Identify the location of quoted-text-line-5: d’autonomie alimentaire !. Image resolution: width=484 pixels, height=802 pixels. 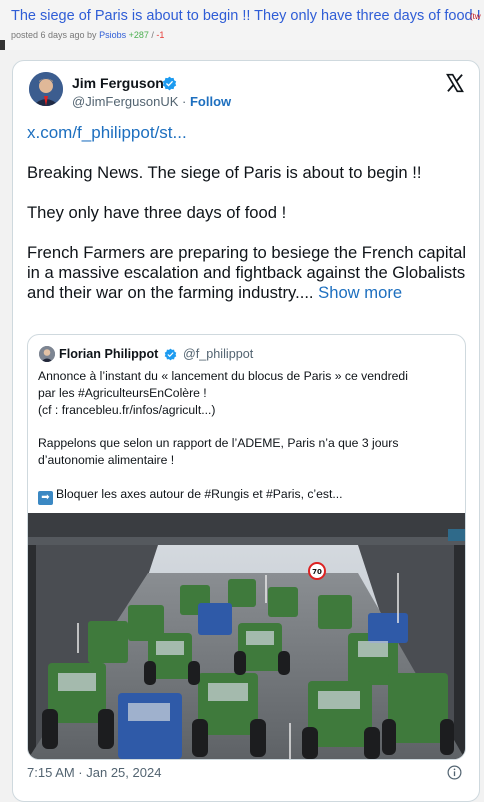
(106, 460).